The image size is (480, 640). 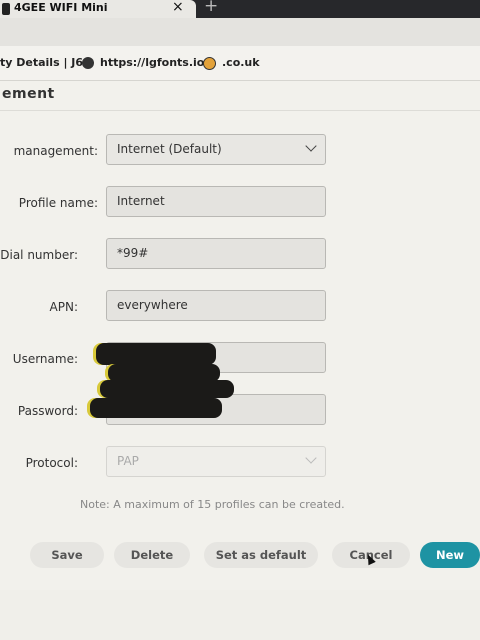 What do you see at coordinates (141, 201) in the screenshot?
I see `profile-name-value: Internet` at bounding box center [141, 201].